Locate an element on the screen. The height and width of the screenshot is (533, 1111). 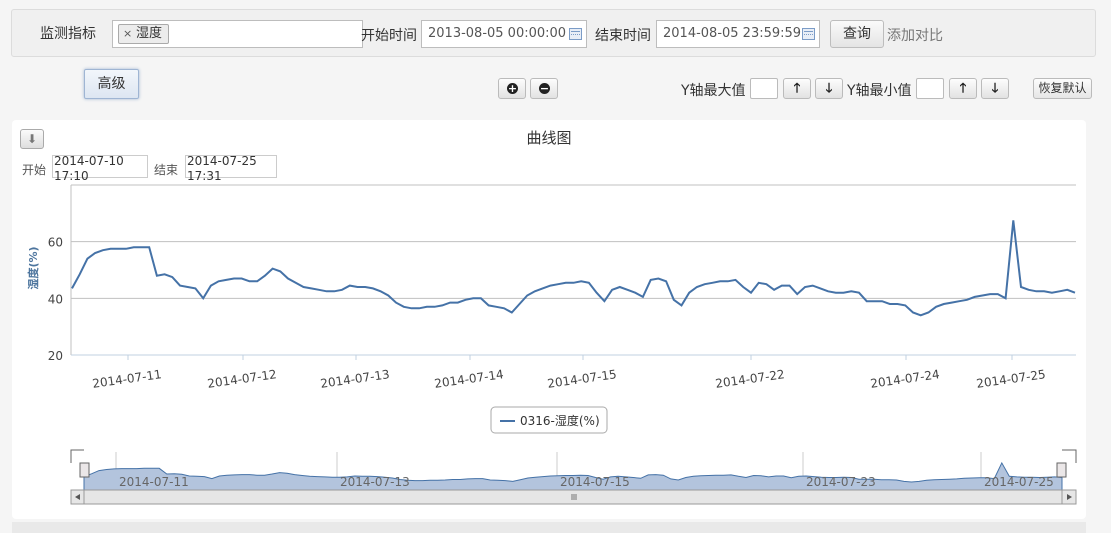
navigator-label: 2014-07-13 is located at coordinates (375, 482).